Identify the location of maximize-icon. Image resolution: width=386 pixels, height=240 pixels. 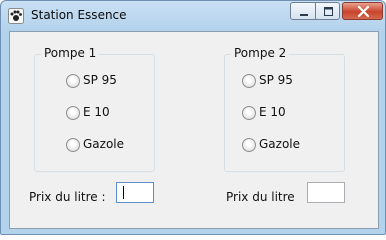
(328, 11).